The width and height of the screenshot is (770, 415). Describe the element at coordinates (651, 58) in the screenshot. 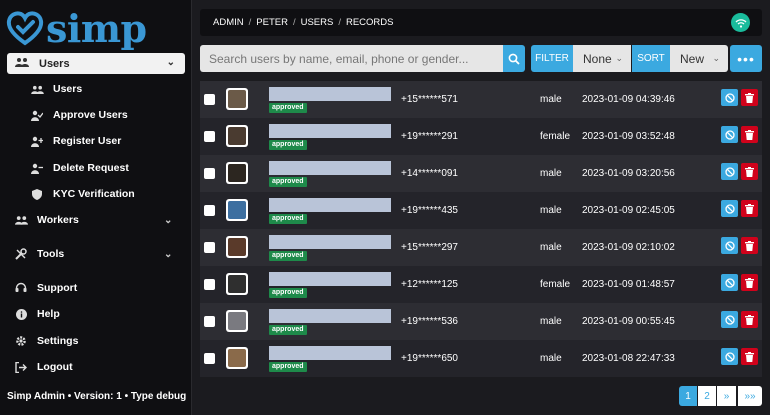

I see `sort-label: SORT` at that location.